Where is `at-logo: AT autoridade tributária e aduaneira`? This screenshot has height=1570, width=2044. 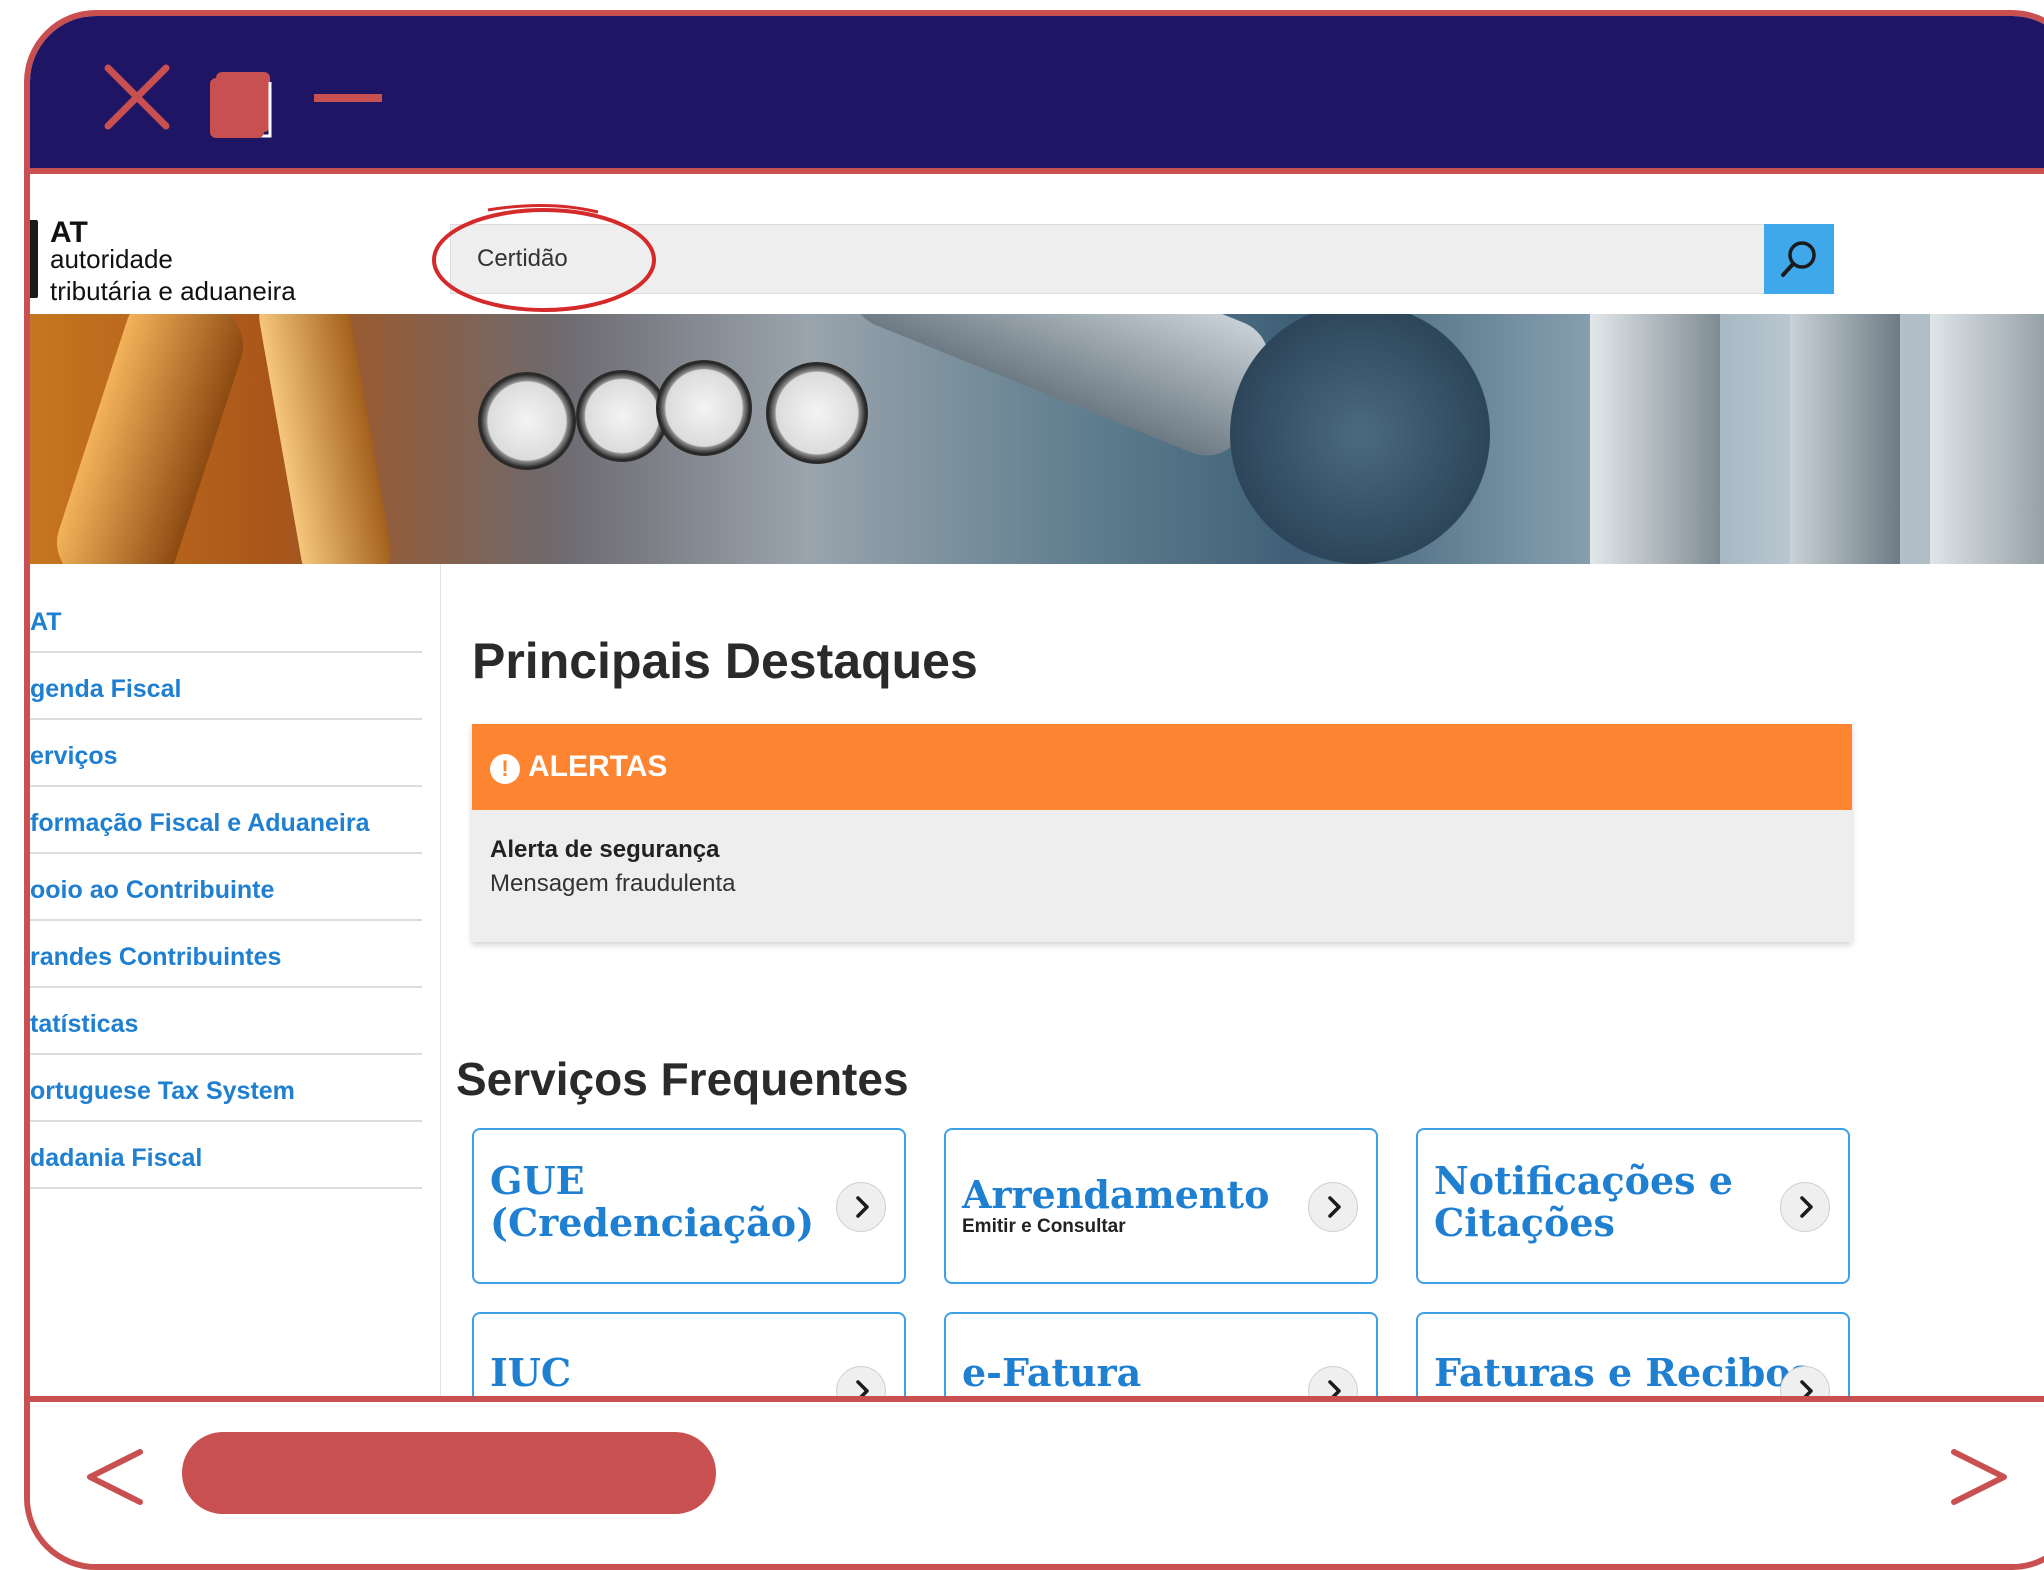
at-logo: AT autoridade tributária e aduaneira is located at coordinates (195, 261).